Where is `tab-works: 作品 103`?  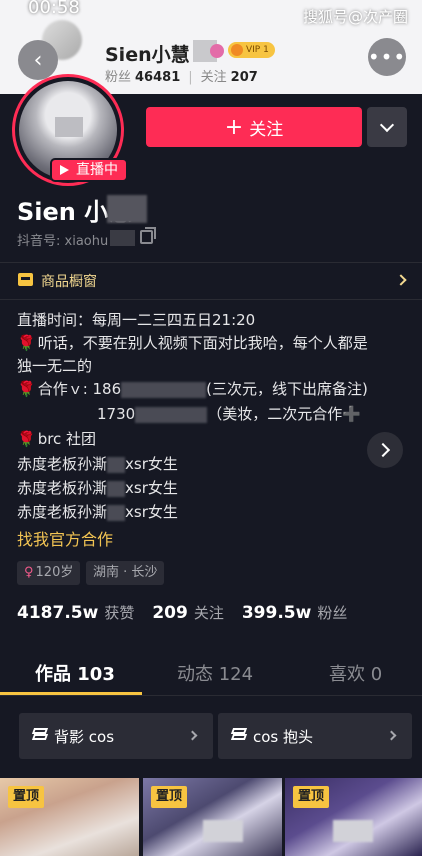
tab-works: 作品 103 is located at coordinates (75, 673).